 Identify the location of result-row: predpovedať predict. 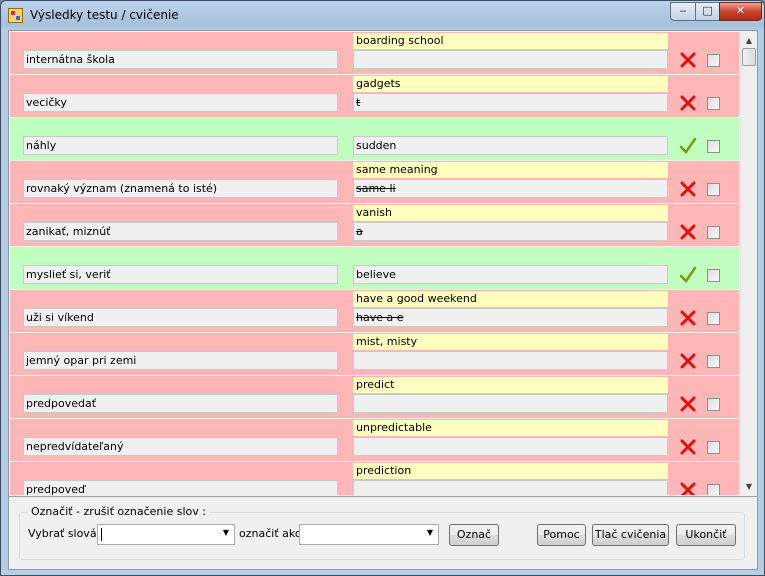
(374, 397).